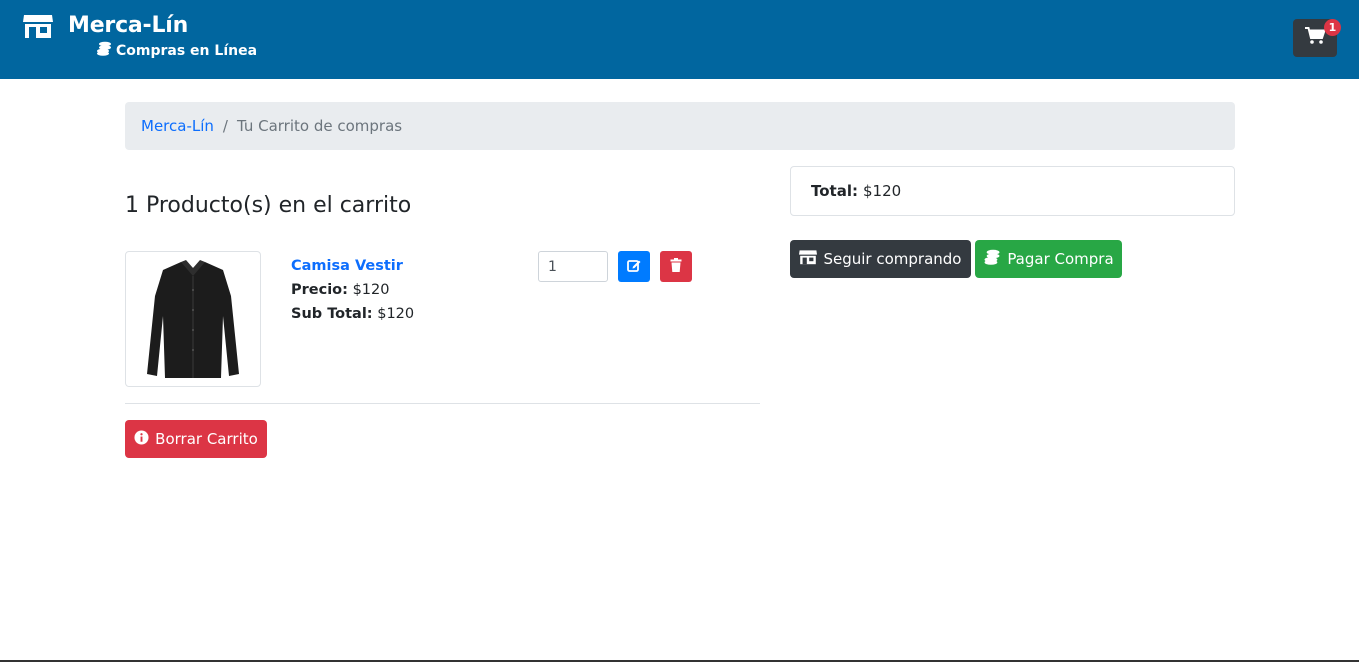  Describe the element at coordinates (1012, 191) in the screenshot. I see `total-box: Total: $120` at that location.